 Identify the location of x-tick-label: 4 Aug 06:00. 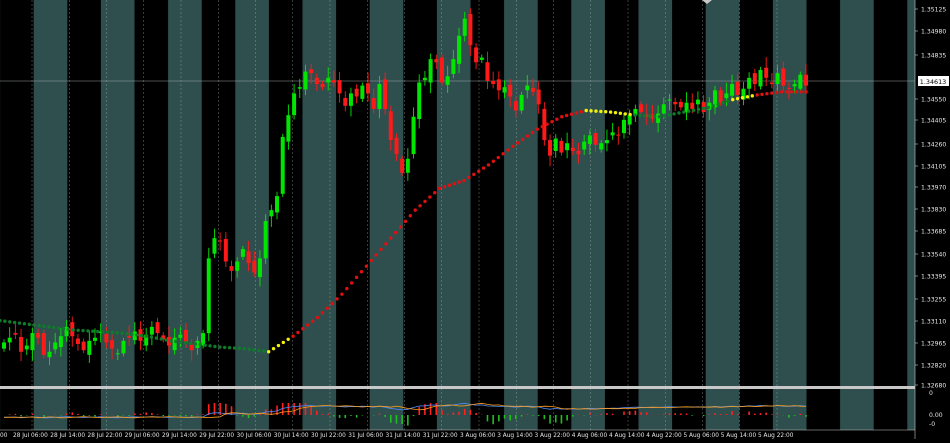
(590, 436).